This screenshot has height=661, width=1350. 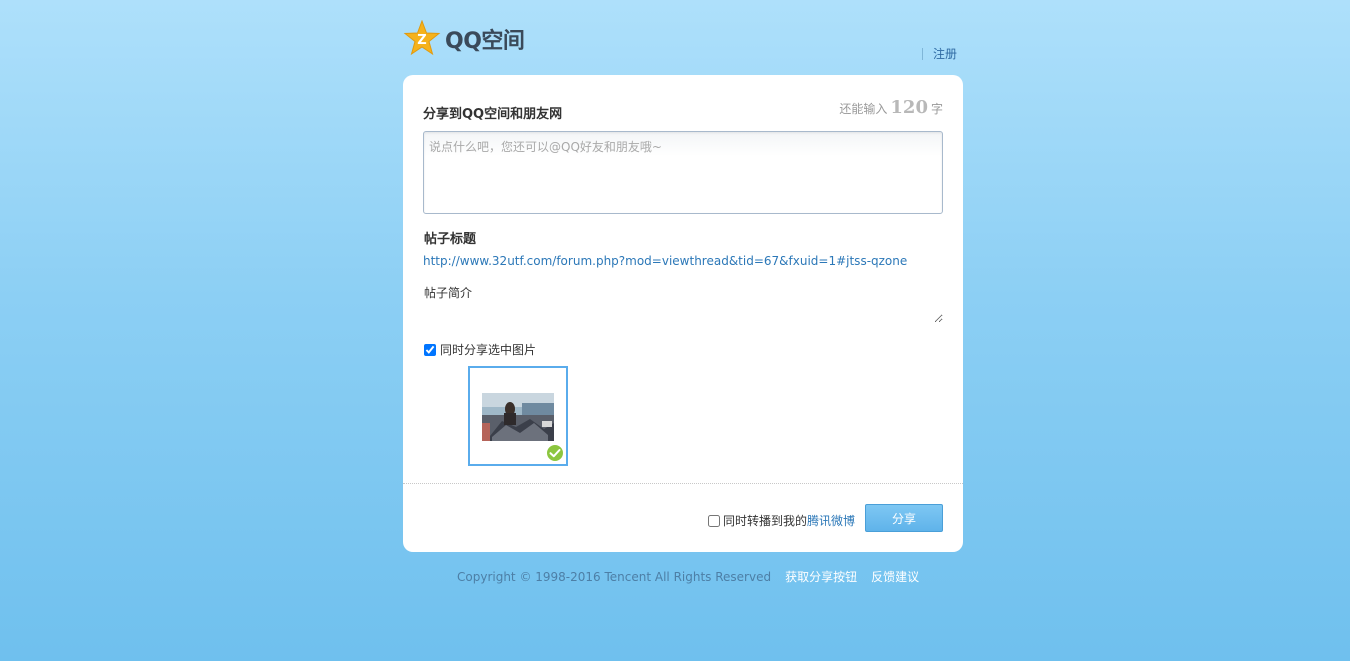 I want to click on get-share-button-link: 获取分享按钮, so click(x=821, y=576).